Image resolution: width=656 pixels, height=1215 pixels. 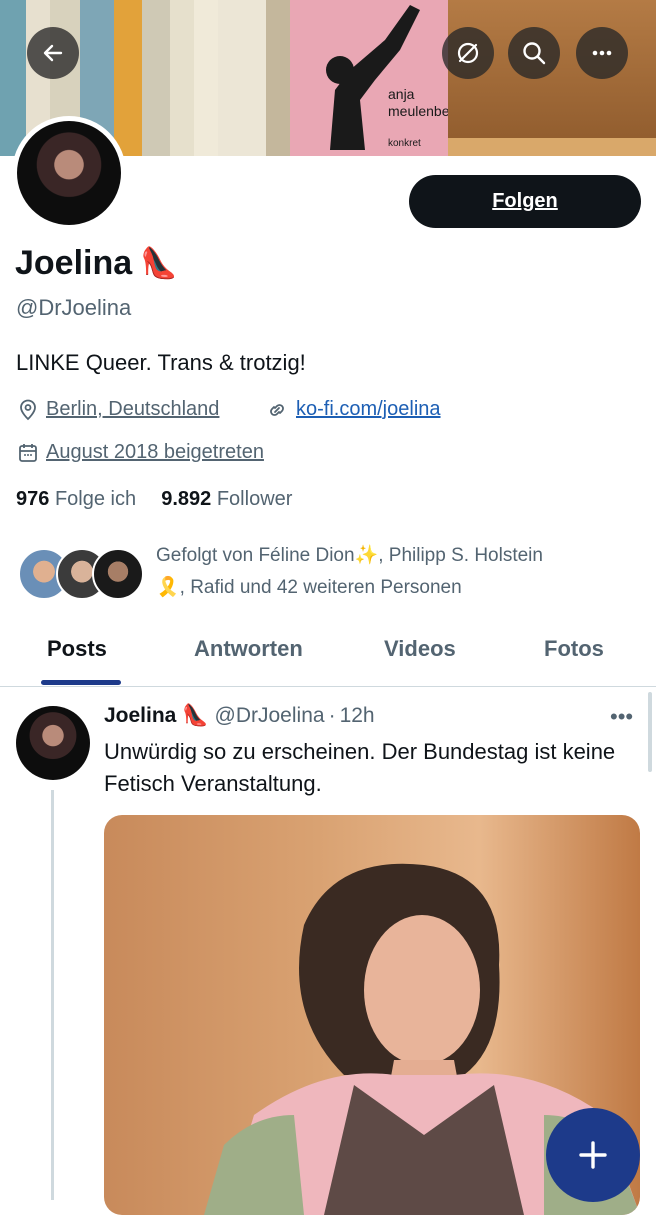 I want to click on tab-replies: Antworten, so click(x=248, y=649).